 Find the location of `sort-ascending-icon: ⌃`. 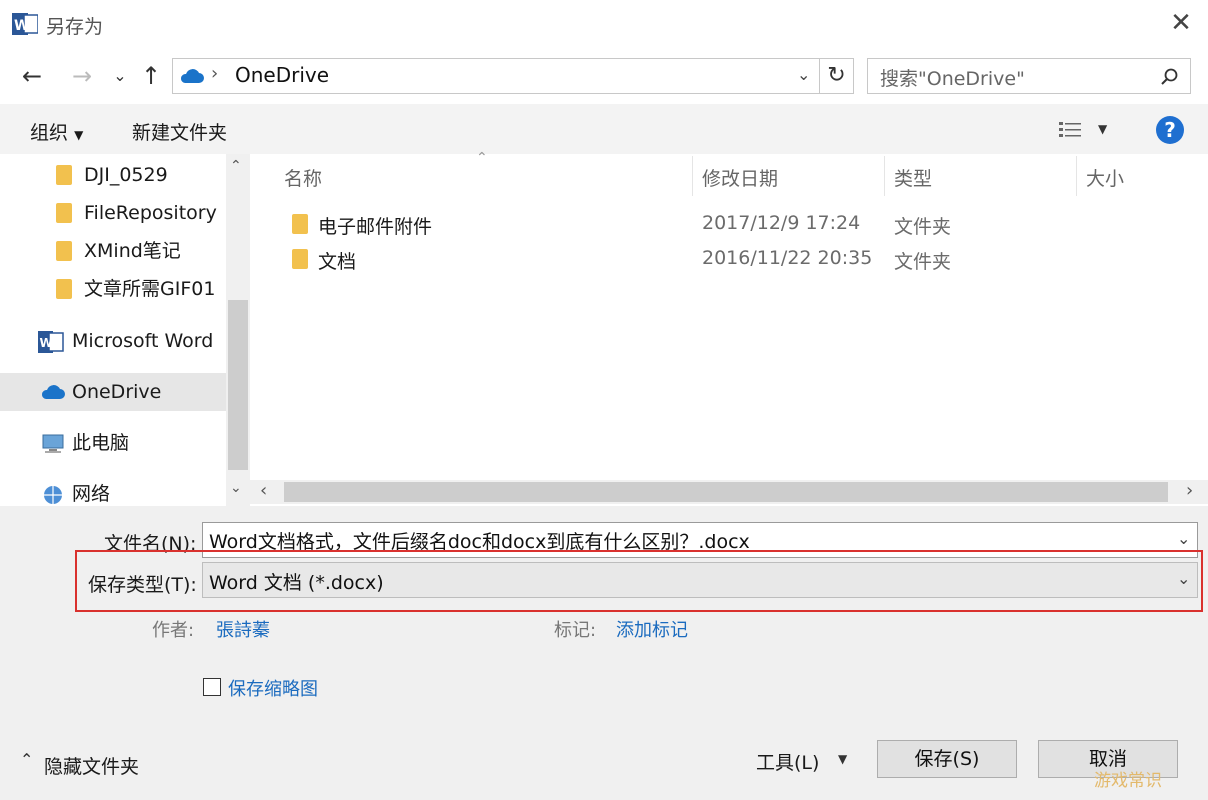

sort-ascending-icon: ⌃ is located at coordinates (482, 158).